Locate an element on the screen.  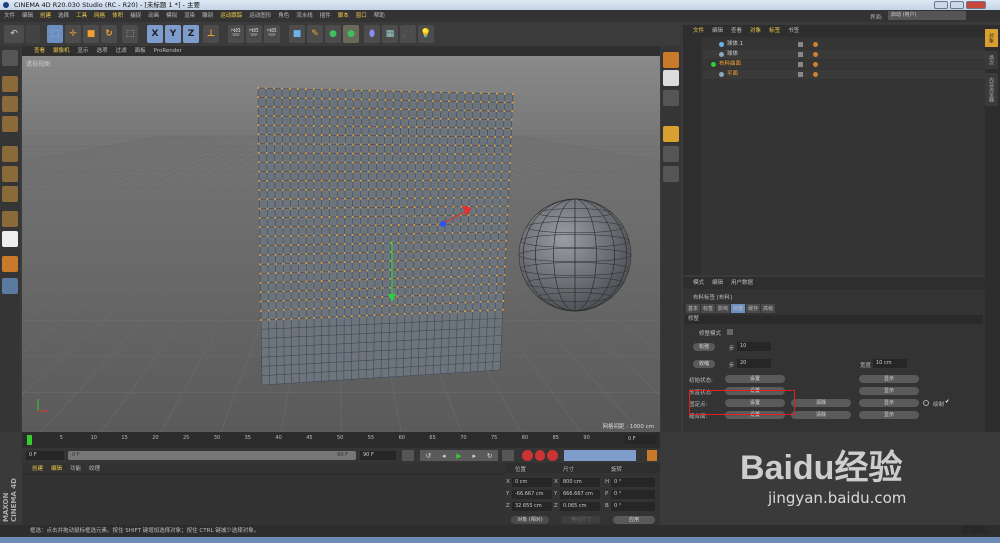
right-tab: 场次 is located at coordinates (991, 60).